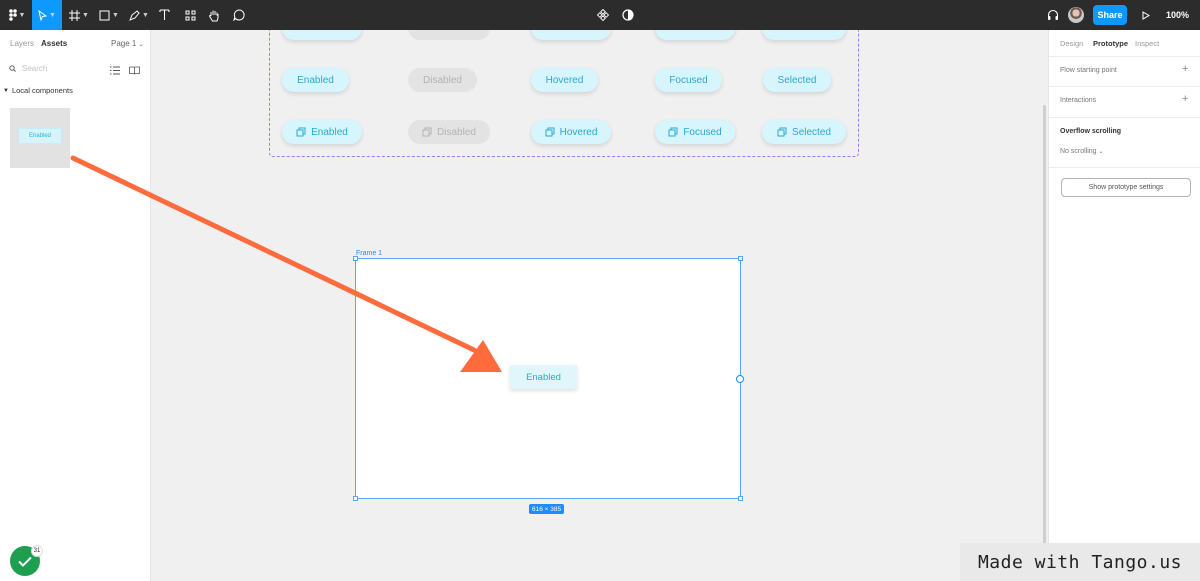  Describe the element at coordinates (1177, 15) in the screenshot. I see `zoom-level: 100%` at that location.